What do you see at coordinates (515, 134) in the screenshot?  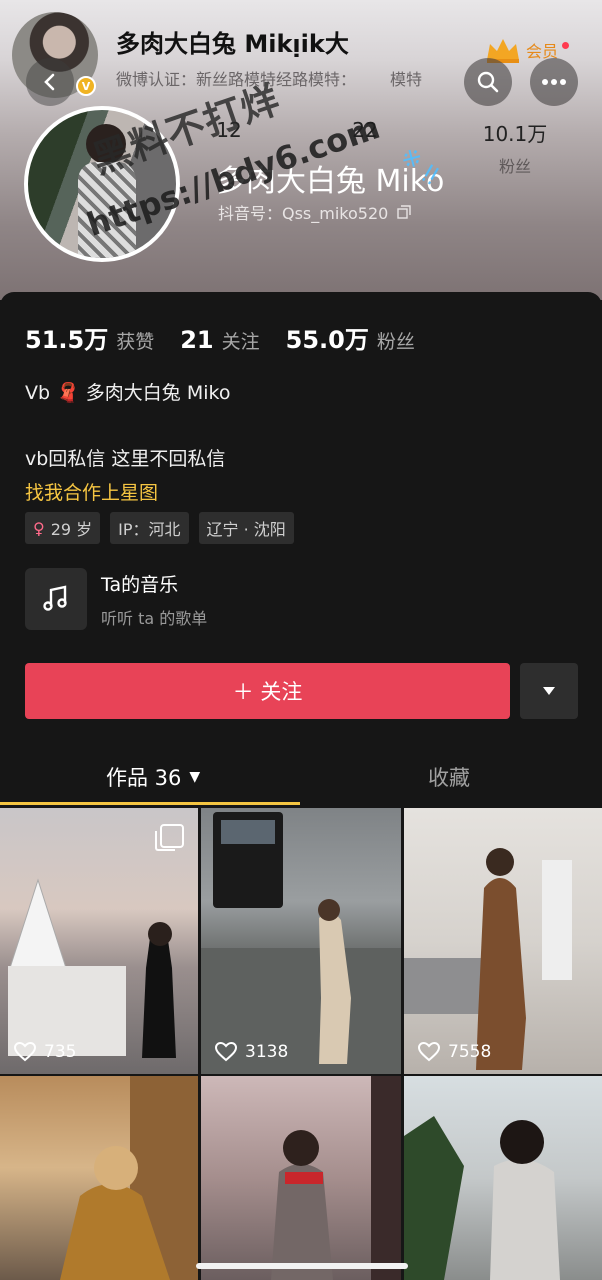 I see `header-stat-number: 10.1万` at bounding box center [515, 134].